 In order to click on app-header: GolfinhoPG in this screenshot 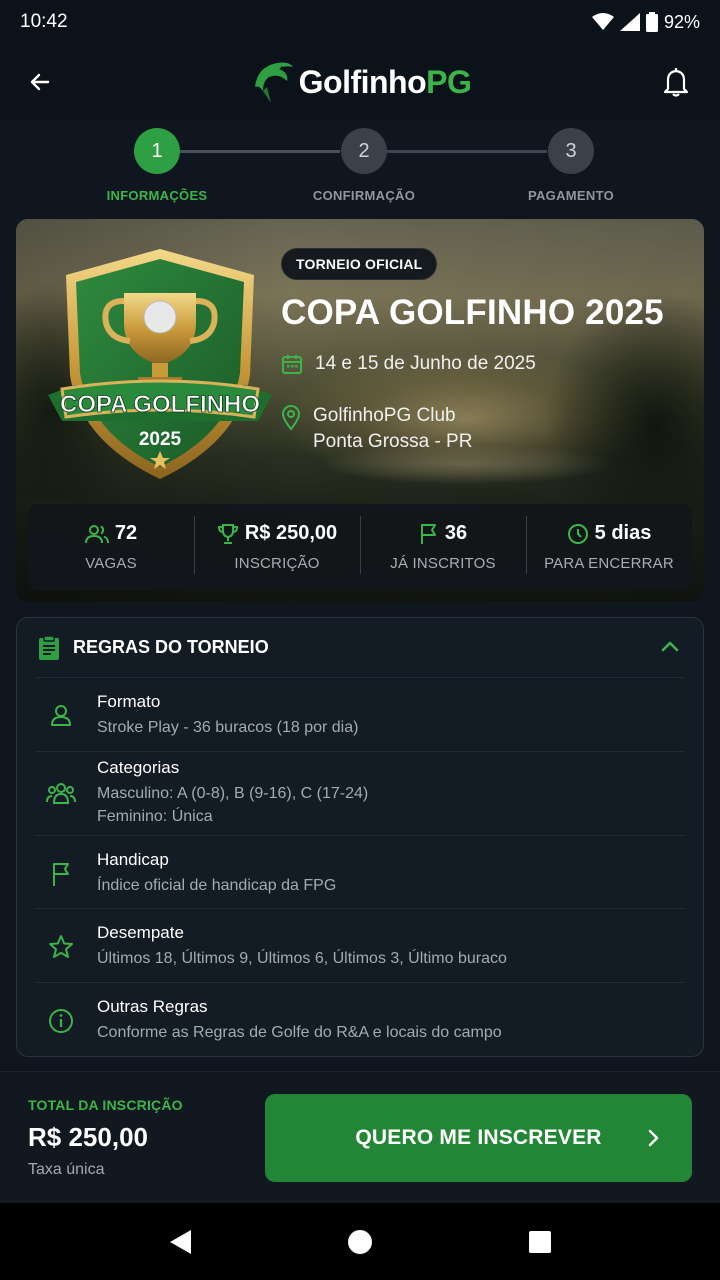, I will do `click(360, 82)`.